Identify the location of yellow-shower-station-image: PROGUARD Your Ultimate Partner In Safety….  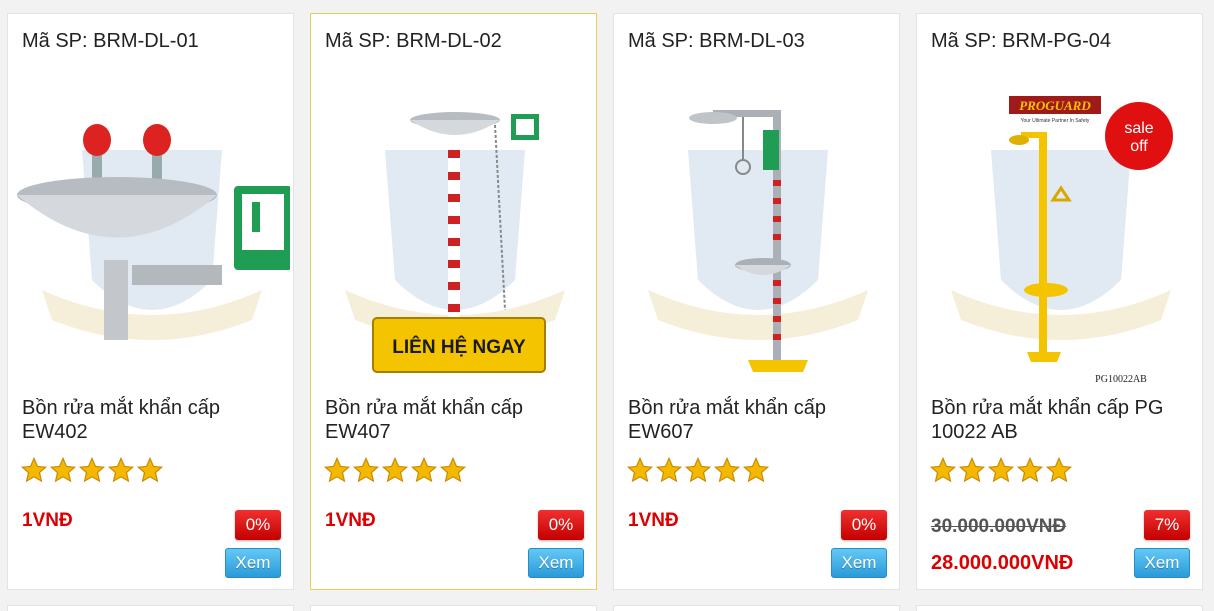
(1062, 240).